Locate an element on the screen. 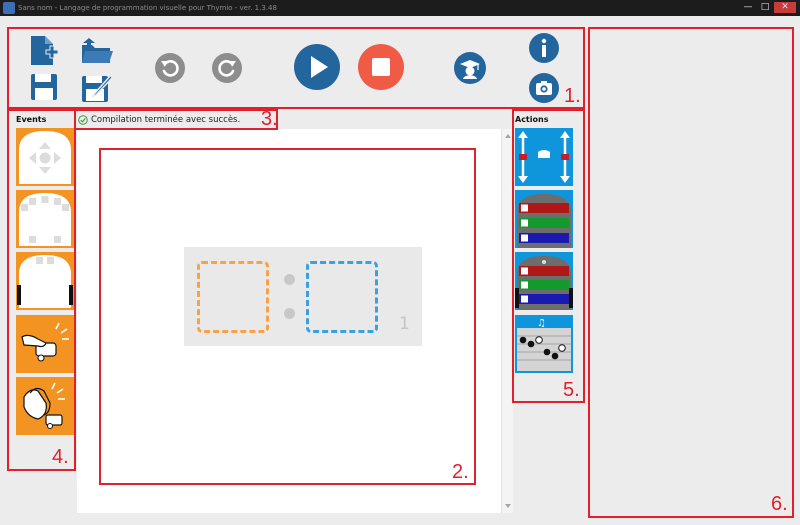 The width and height of the screenshot is (800, 525). minimize-button: — is located at coordinates (748, 7).